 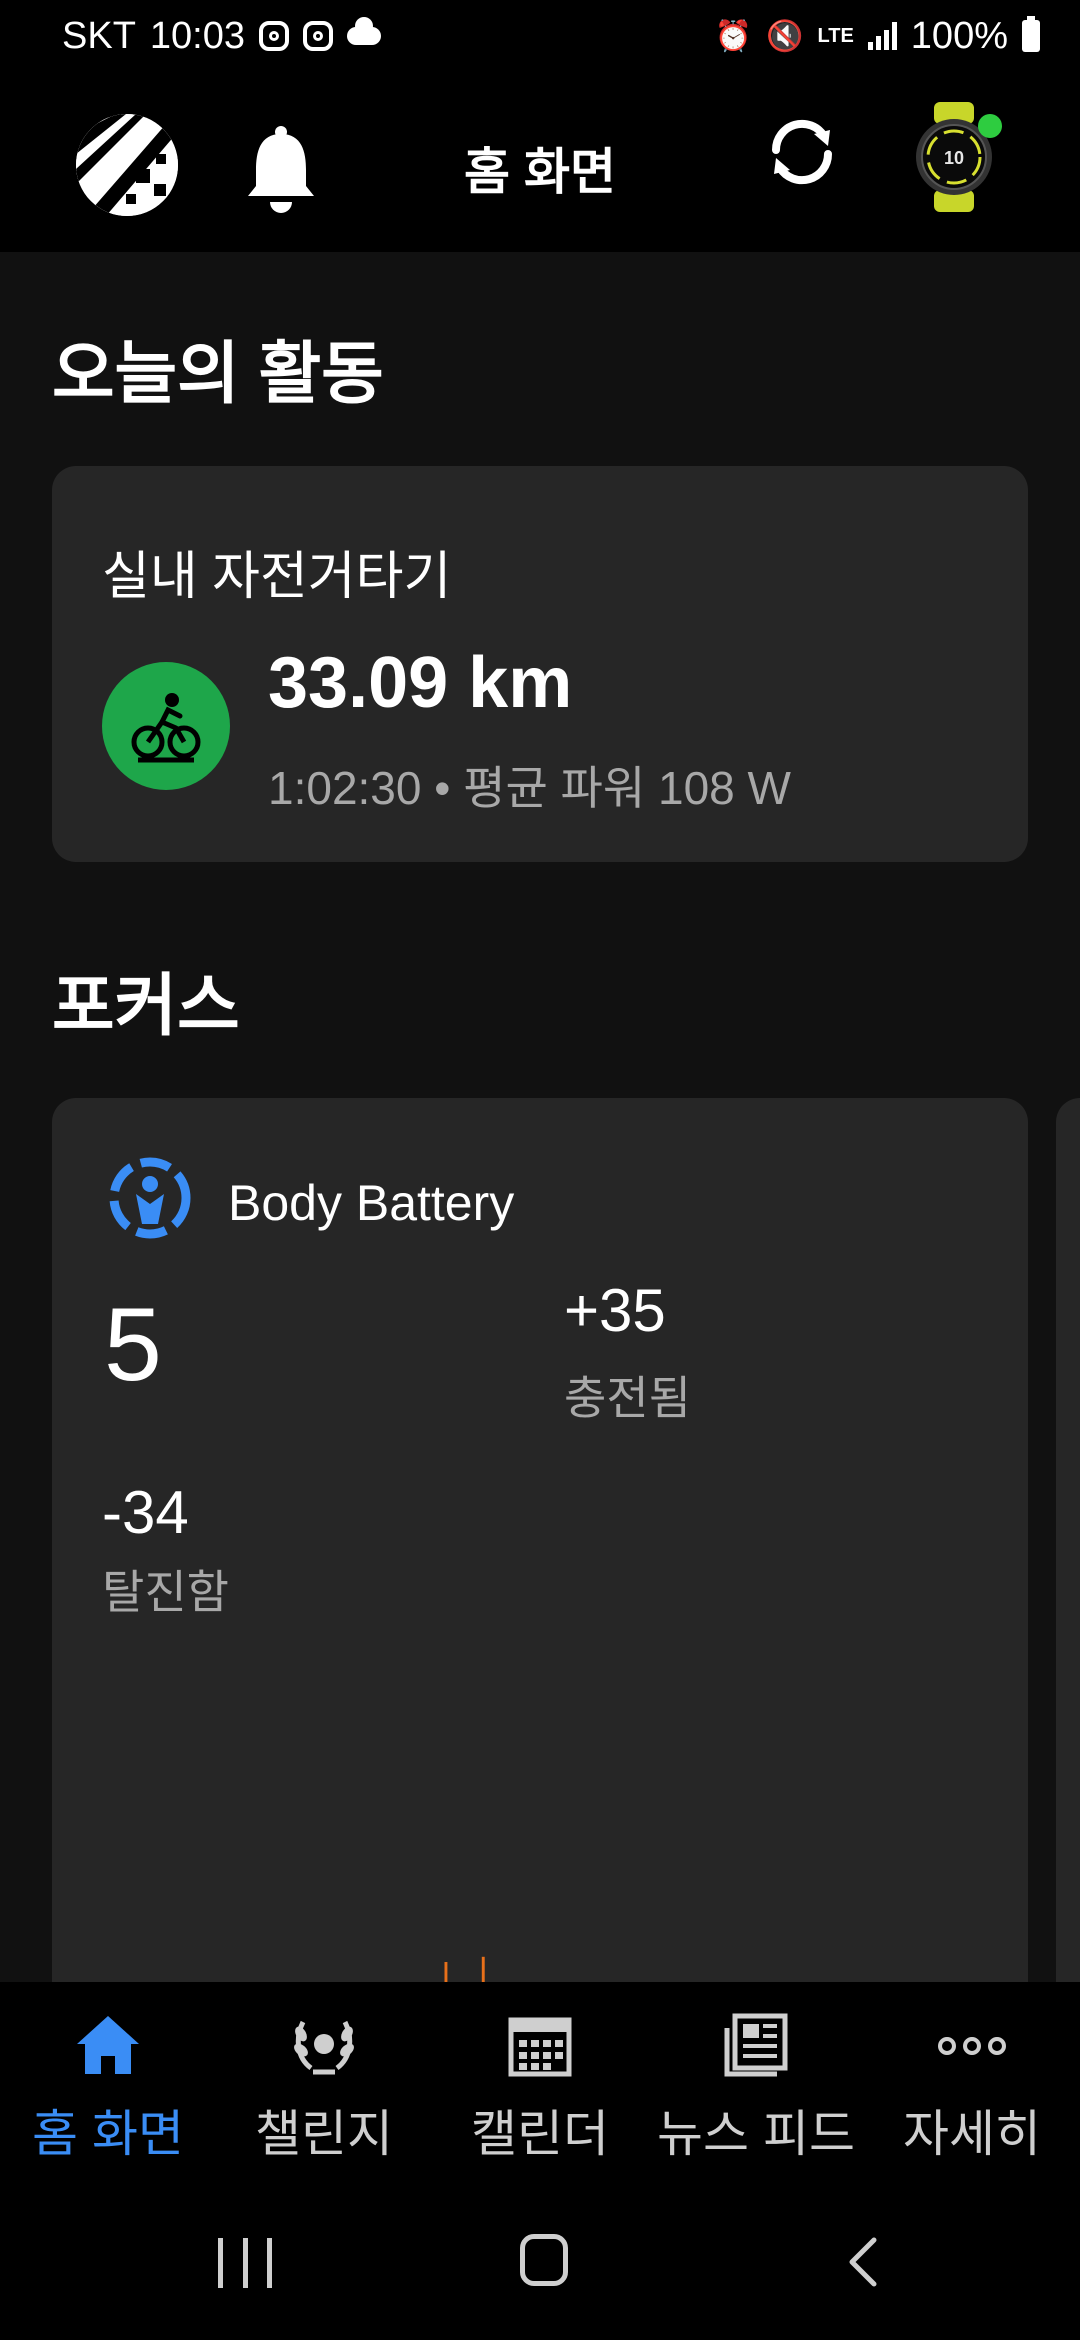 I want to click on status-right: ⏰ 🔇 LTE 100%, so click(x=877, y=36).